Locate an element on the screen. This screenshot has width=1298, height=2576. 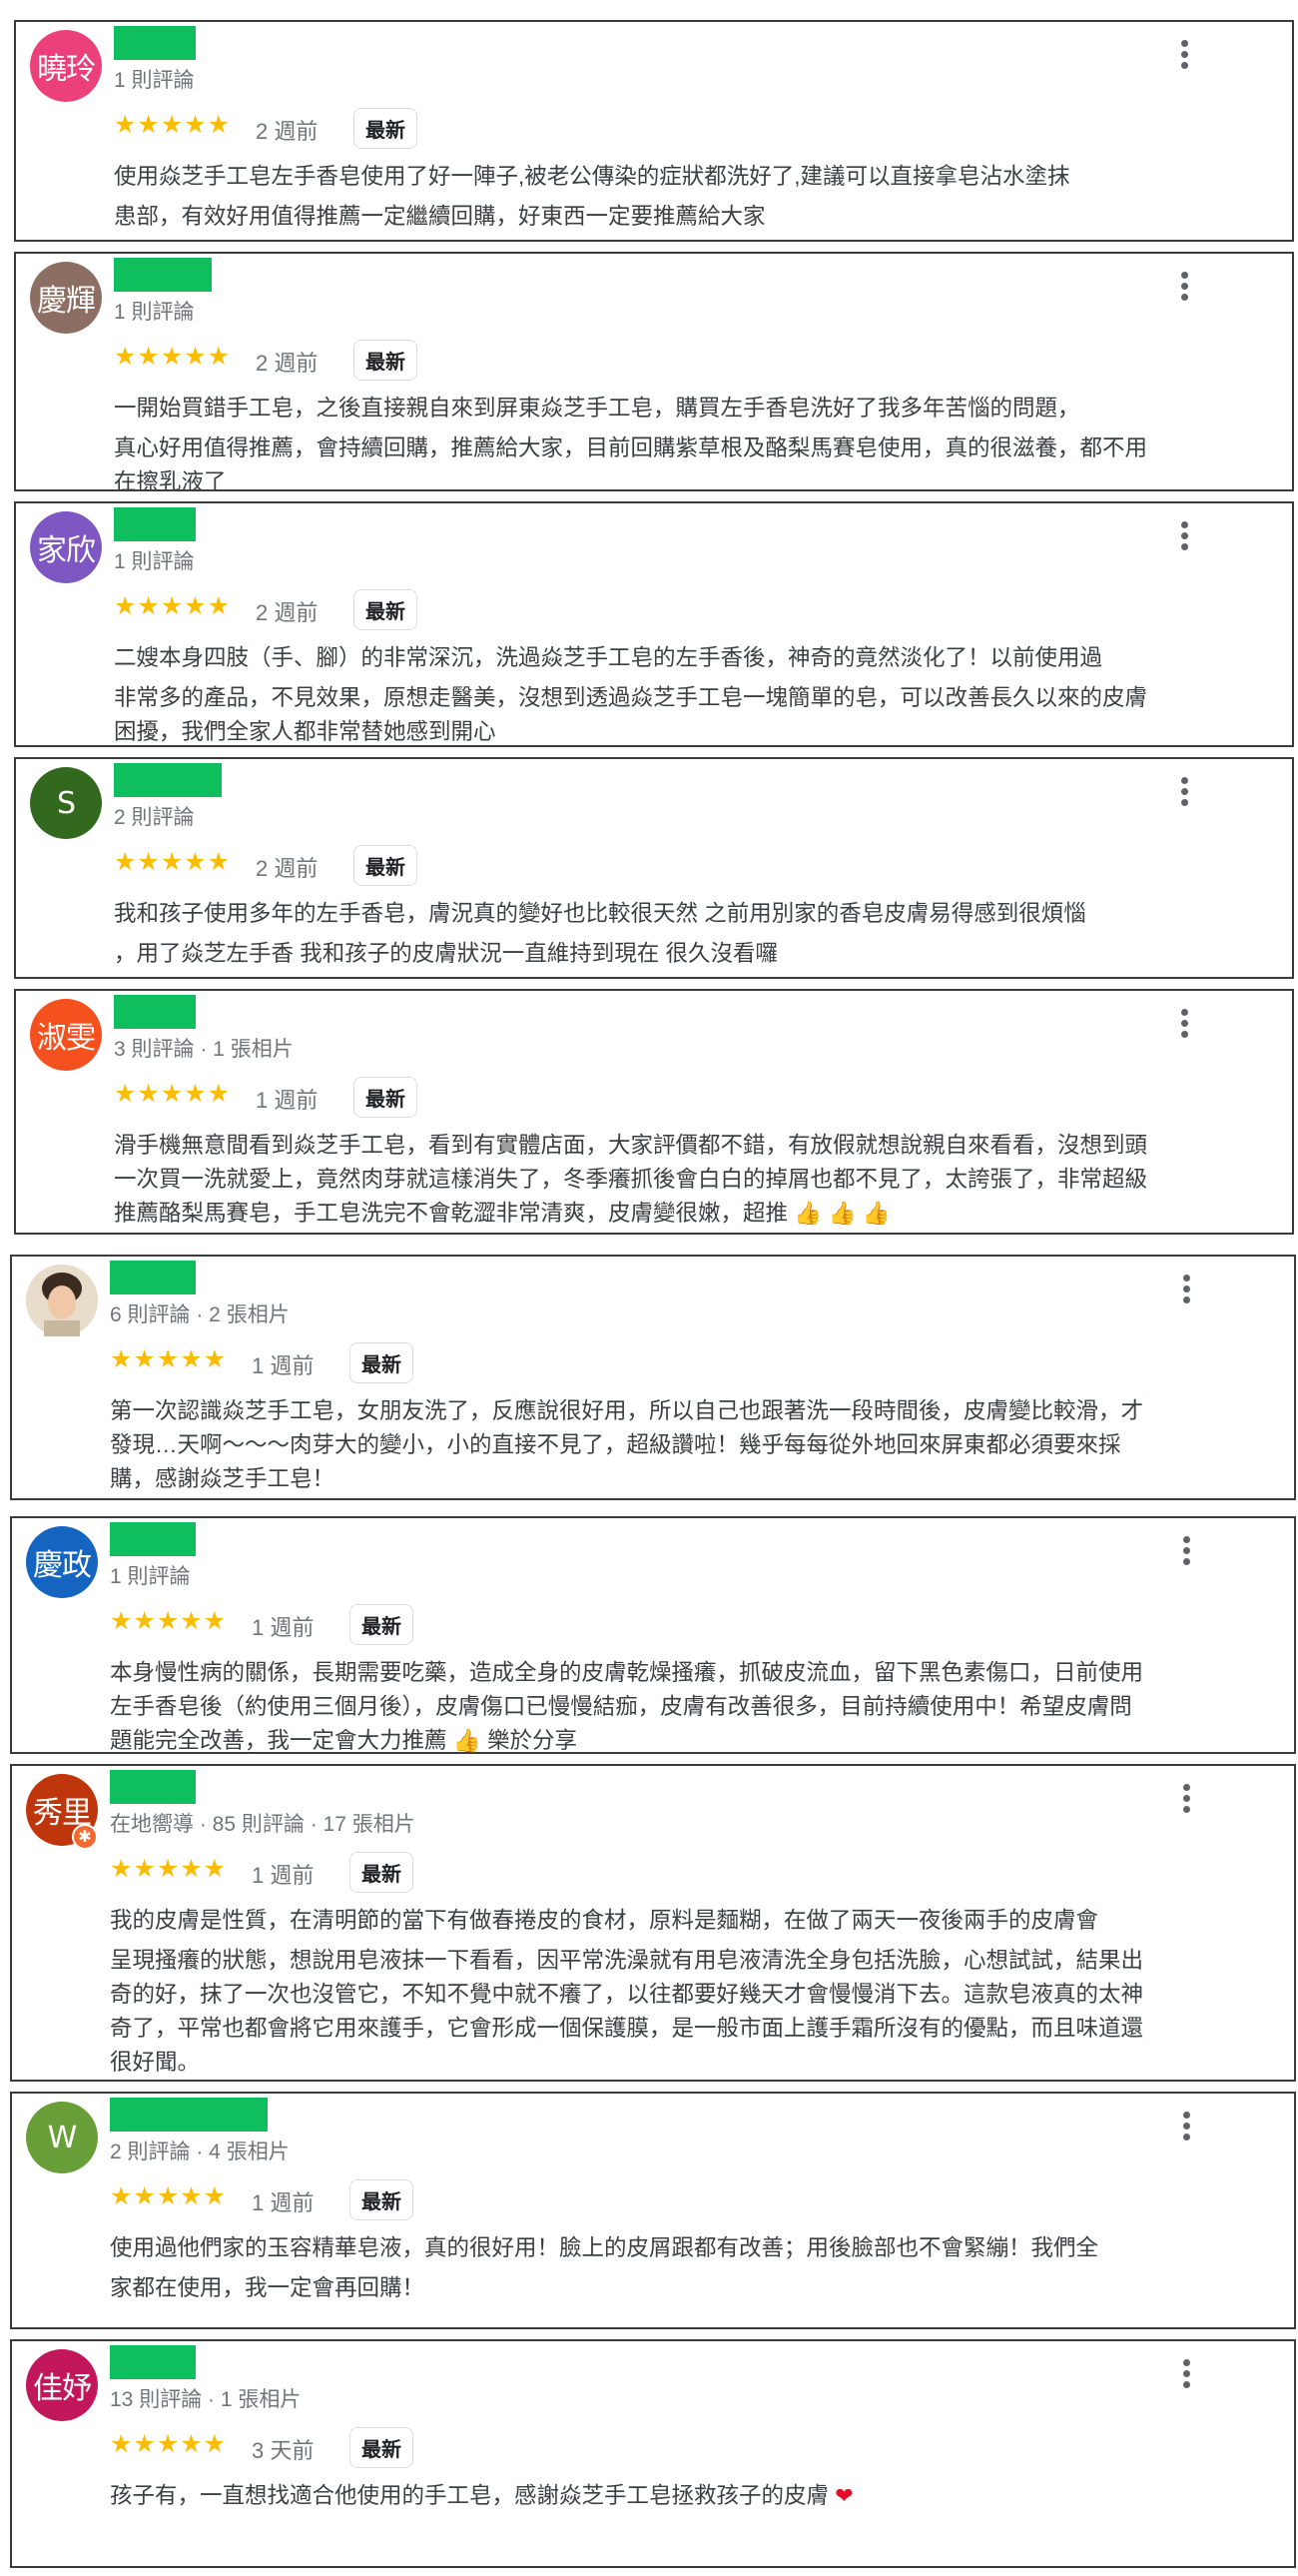
review-text: 孩子有，一直想找適合他使用的手工皂，感謝焱芝手工皂拯救孩子的皮膚 ❤ is located at coordinates (668, 2499).